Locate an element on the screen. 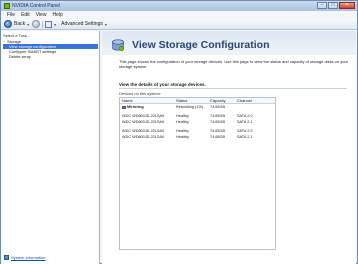 Image resolution: width=358 pixels, height=264 pixels. menu-edit: Edit is located at coordinates (25, 15).